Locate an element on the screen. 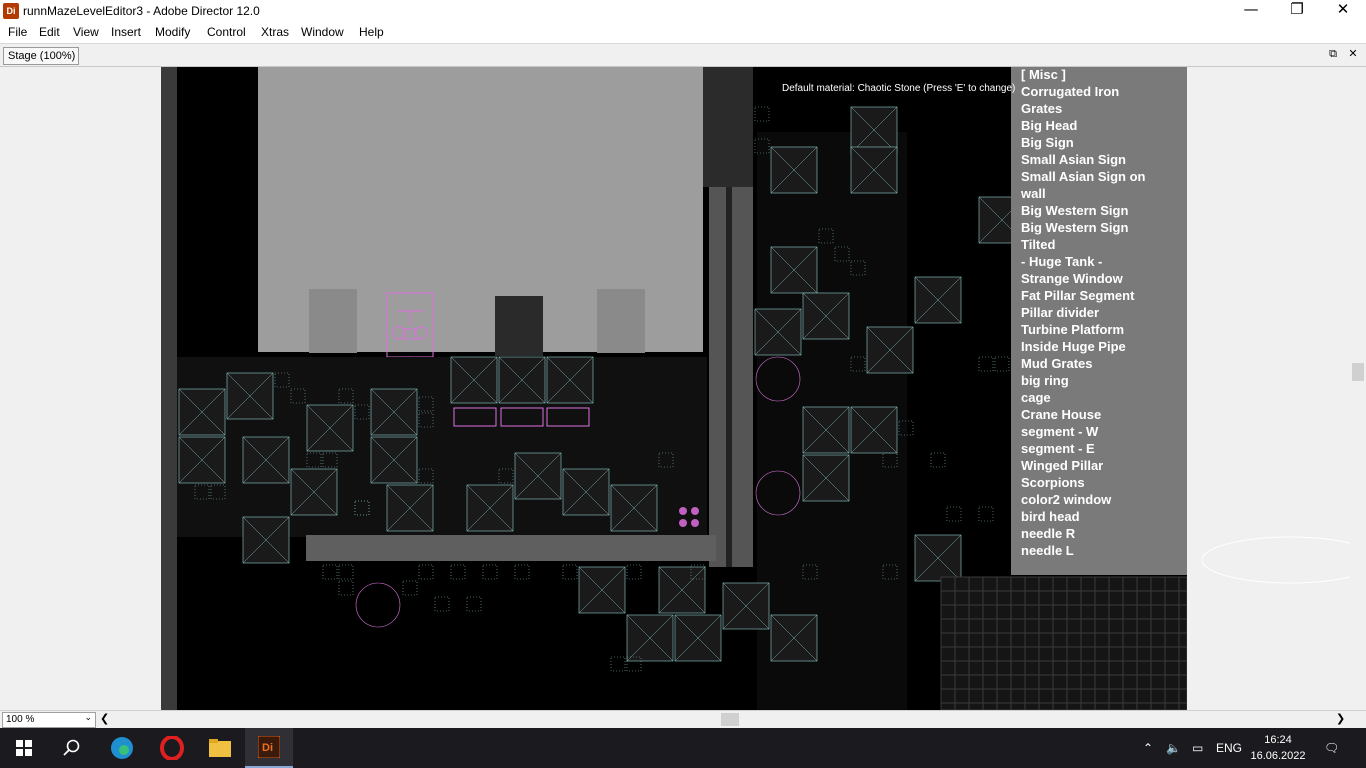 This screenshot has height=768, width=1366. chevron-down-icon: ⌄ is located at coordinates (88, 718).